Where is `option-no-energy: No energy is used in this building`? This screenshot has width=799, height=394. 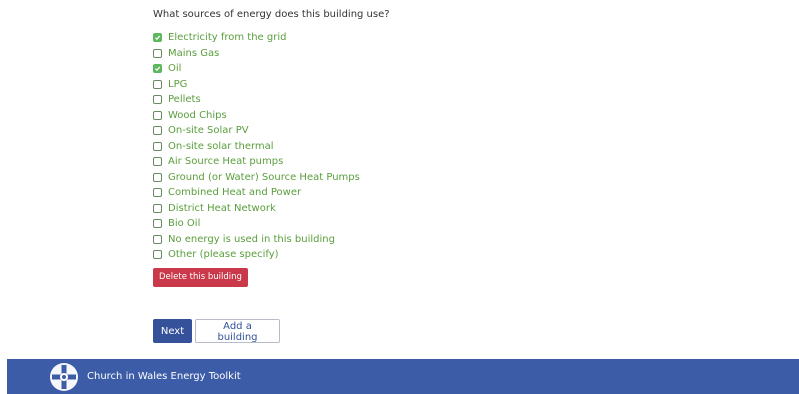 option-no-energy: No energy is used in this building is located at coordinates (363, 240).